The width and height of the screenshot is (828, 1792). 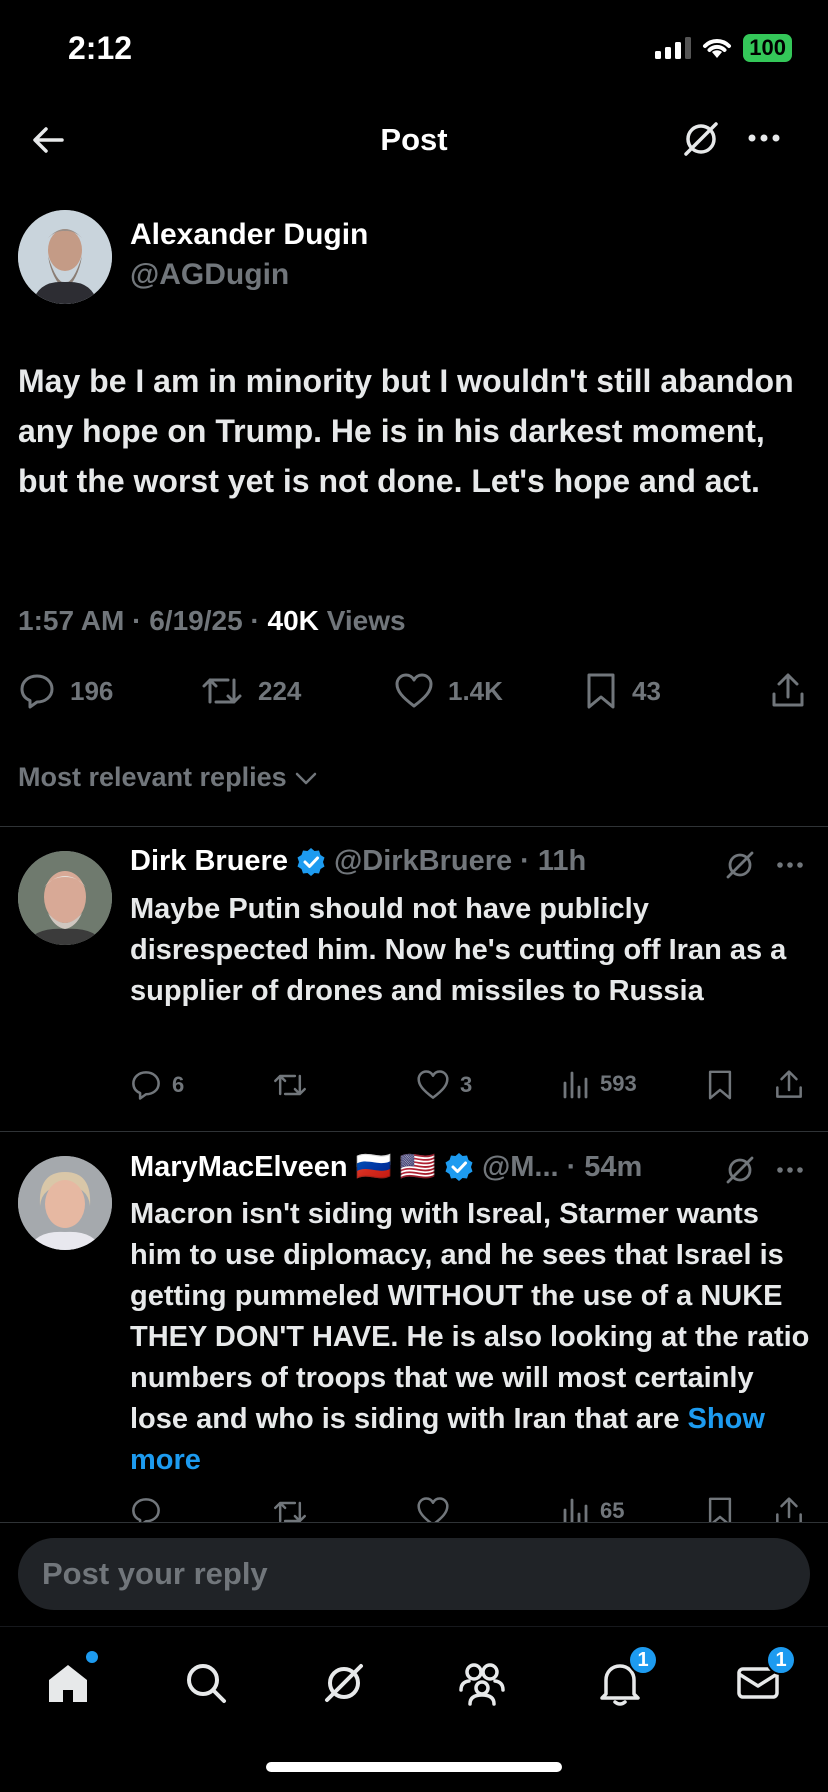 I want to click on nav-messages: 1, so click(x=762, y=1679).